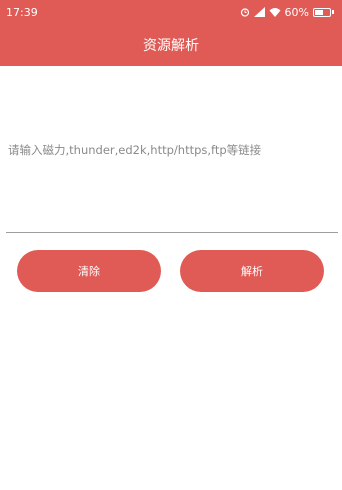 The width and height of the screenshot is (342, 490). I want to click on parse-button: 解析, so click(252, 271).